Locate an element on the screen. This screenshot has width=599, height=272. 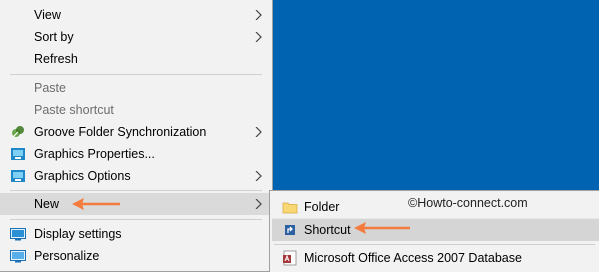
submenu-item-label: Folder is located at coordinates (322, 207).